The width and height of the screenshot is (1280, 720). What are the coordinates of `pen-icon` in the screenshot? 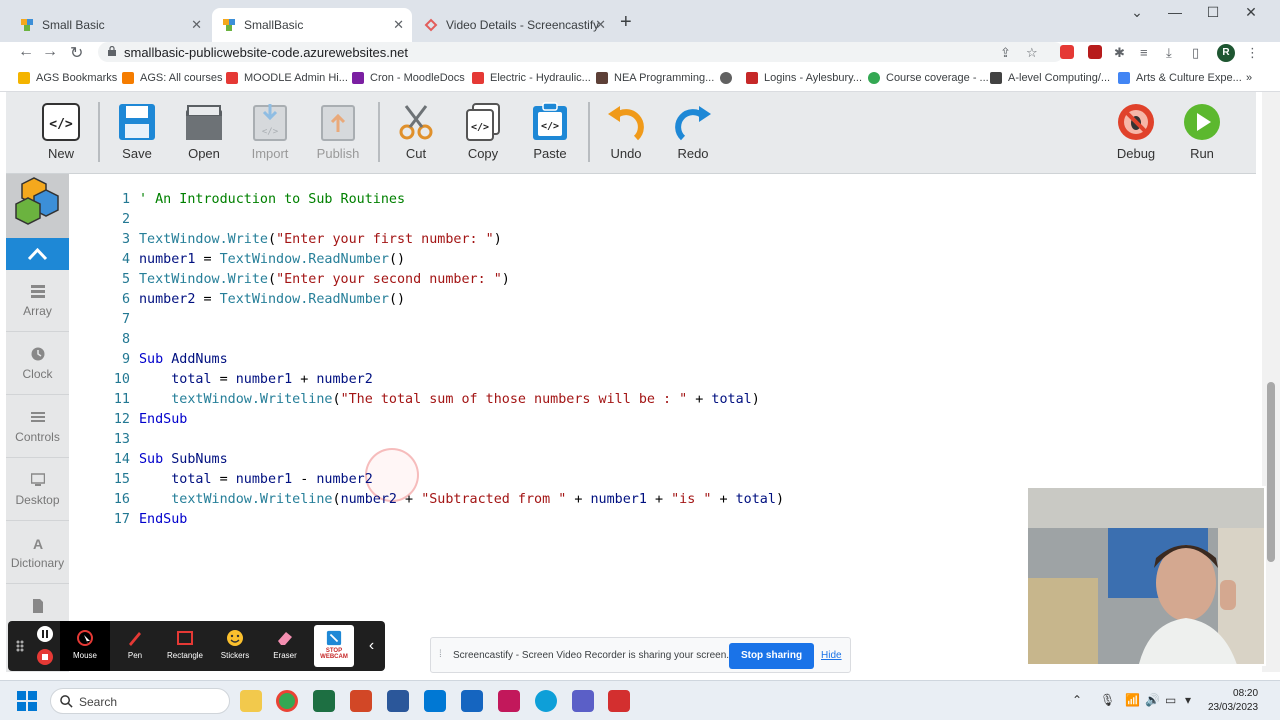 It's located at (135, 639).